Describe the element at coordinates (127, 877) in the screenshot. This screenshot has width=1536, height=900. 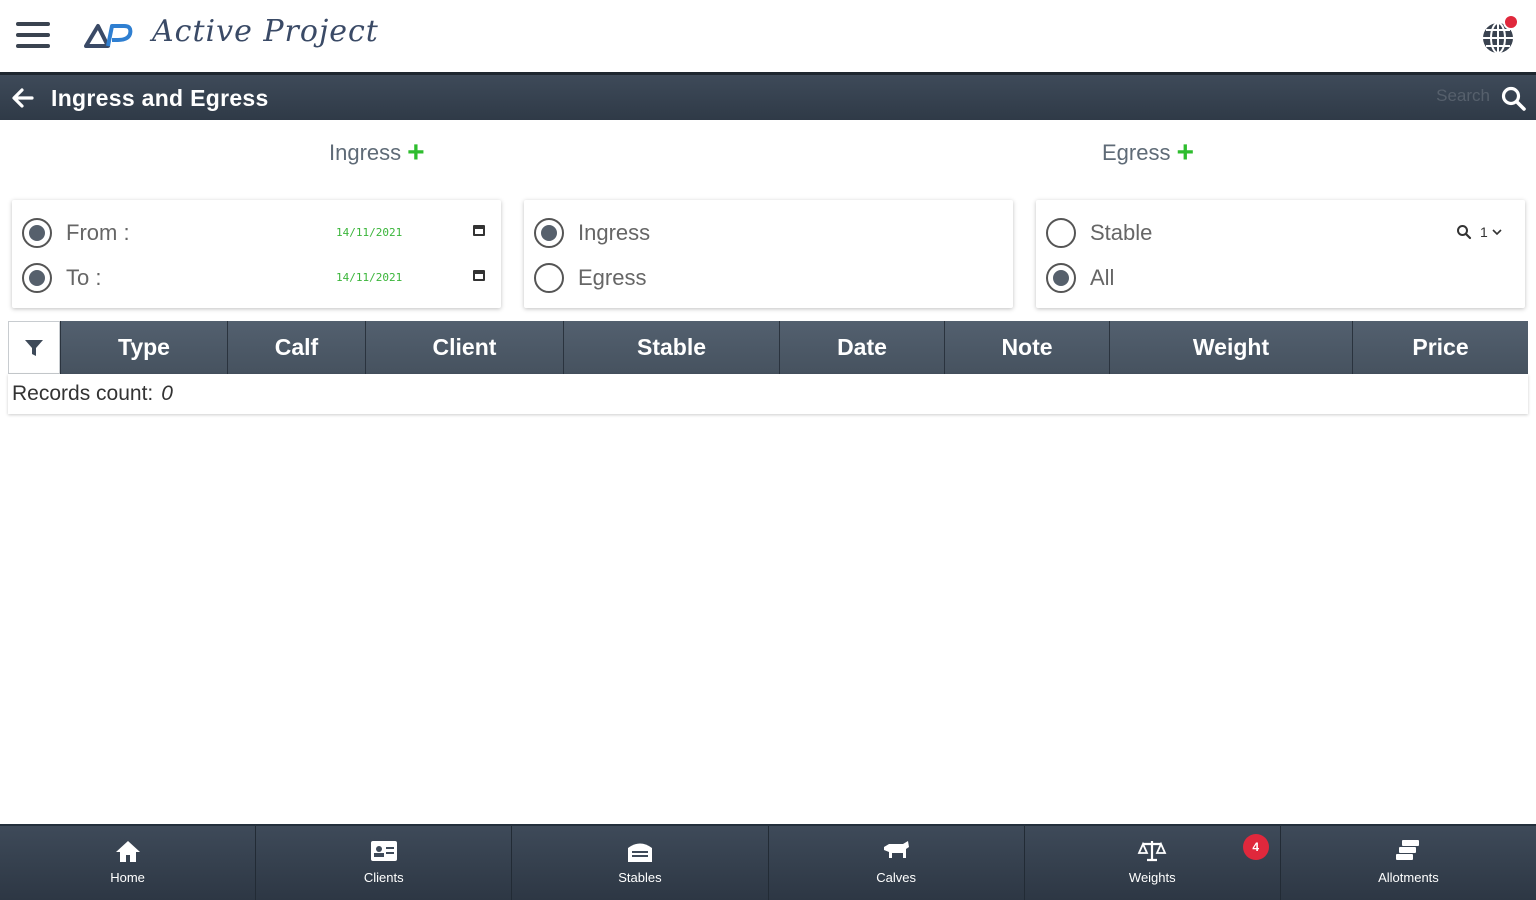
I see `nav-label-home: Home` at that location.